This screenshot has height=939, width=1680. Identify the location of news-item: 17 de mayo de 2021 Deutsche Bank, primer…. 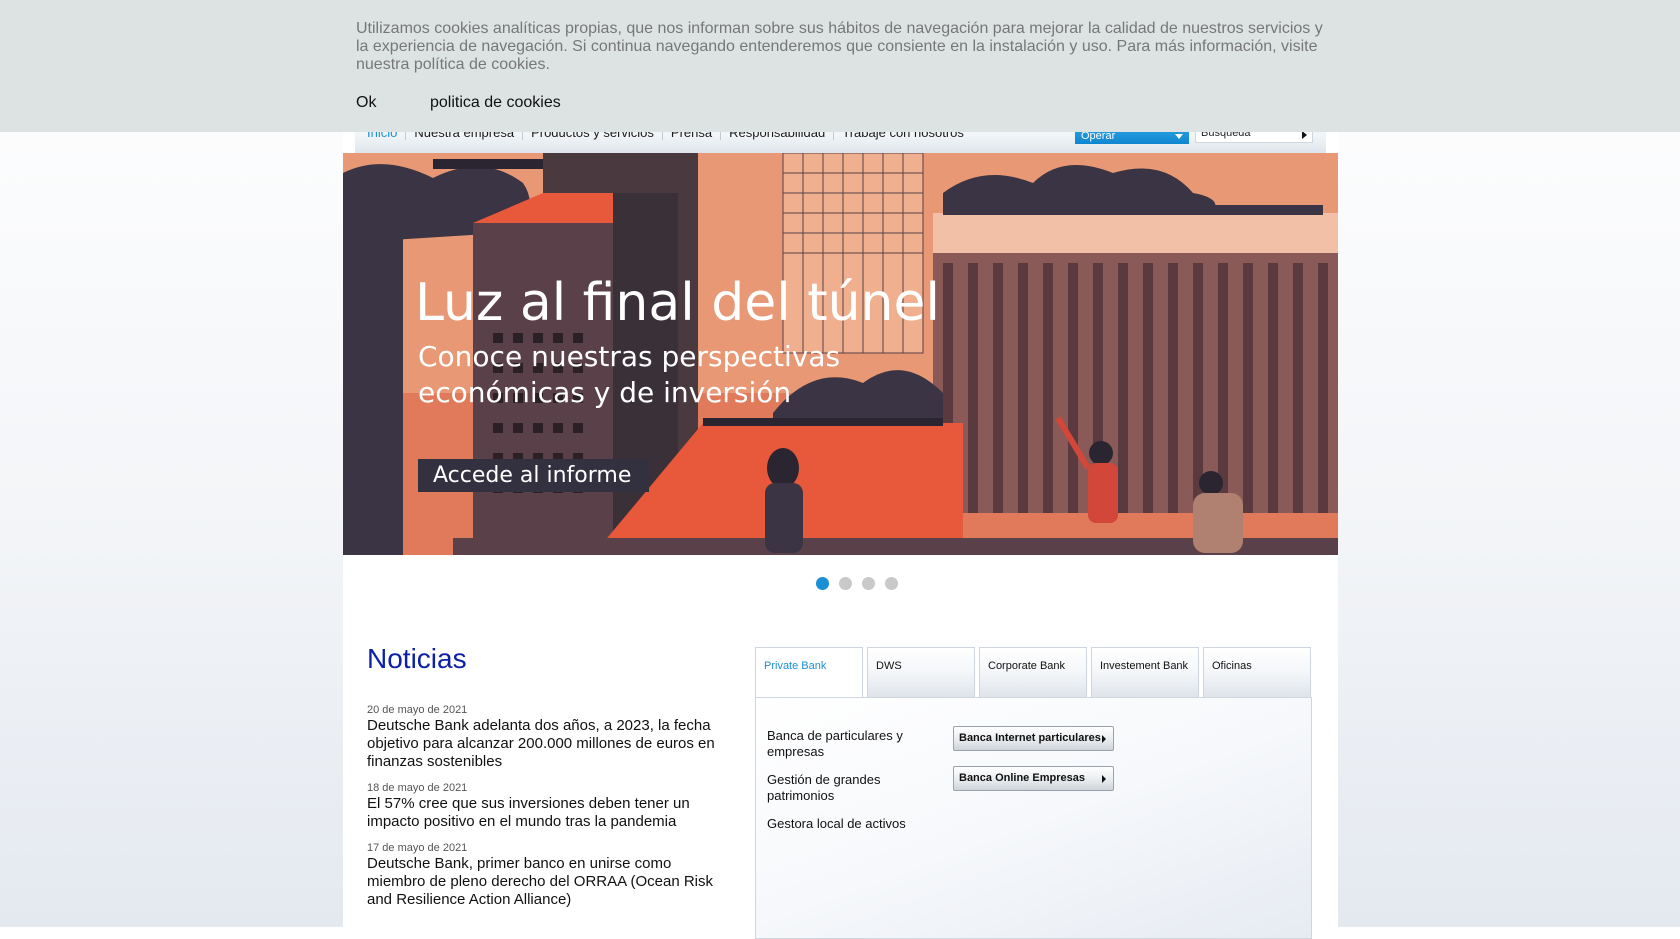
(547, 875).